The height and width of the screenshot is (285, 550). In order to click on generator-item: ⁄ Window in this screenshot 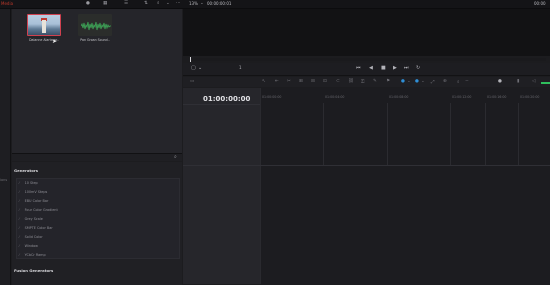, I will do `click(99, 246)`.